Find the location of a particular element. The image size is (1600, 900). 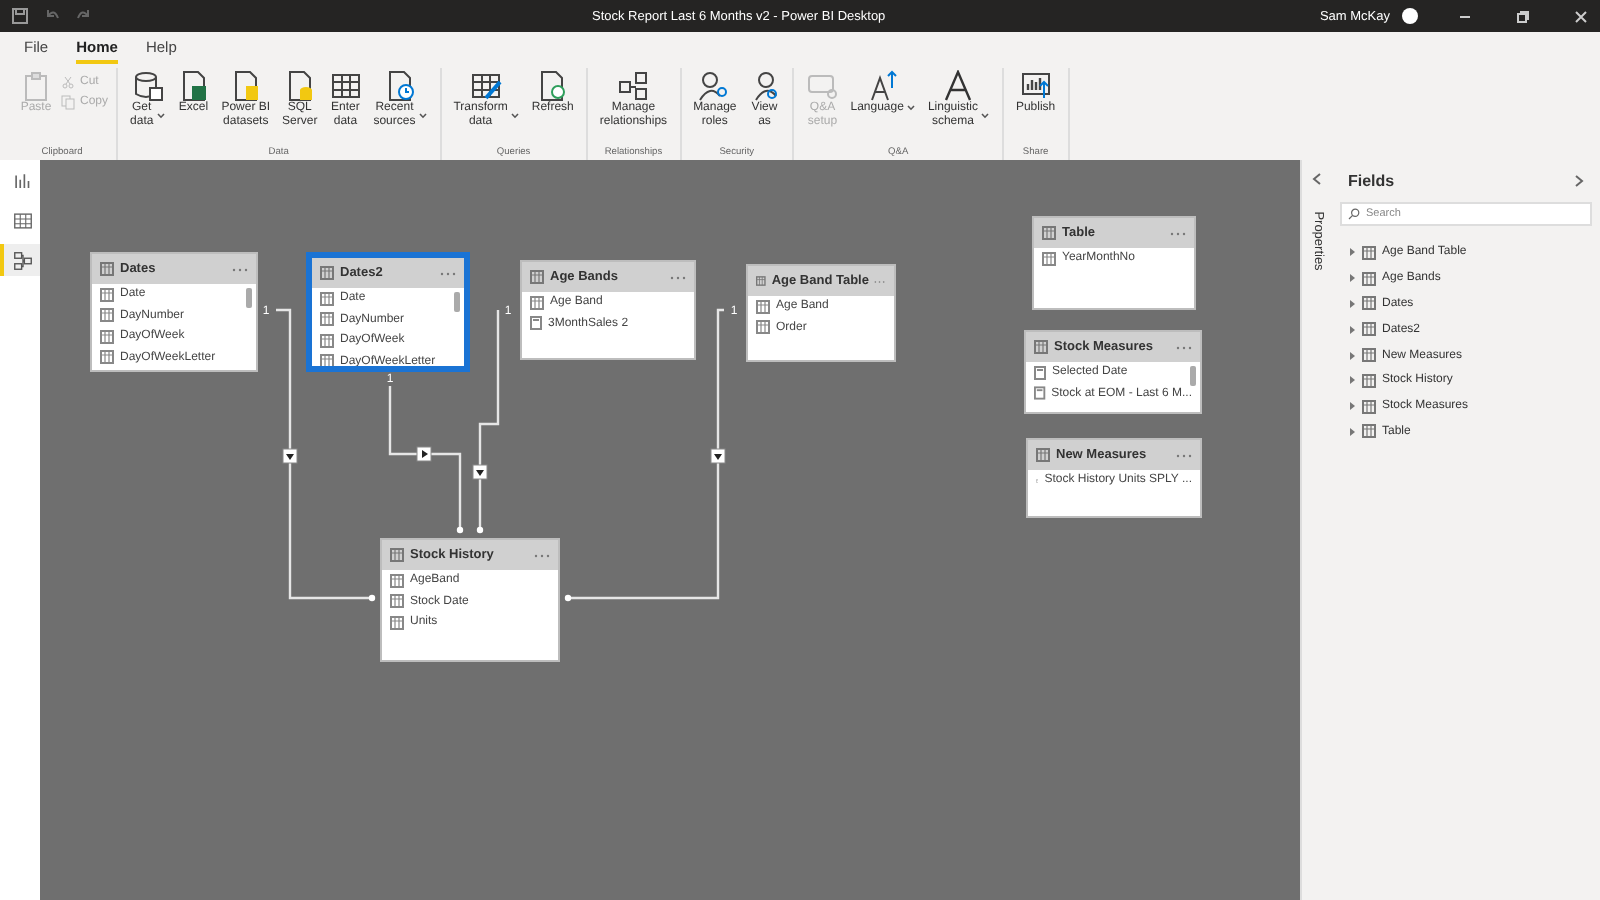

undo-icon is located at coordinates (52, 16).